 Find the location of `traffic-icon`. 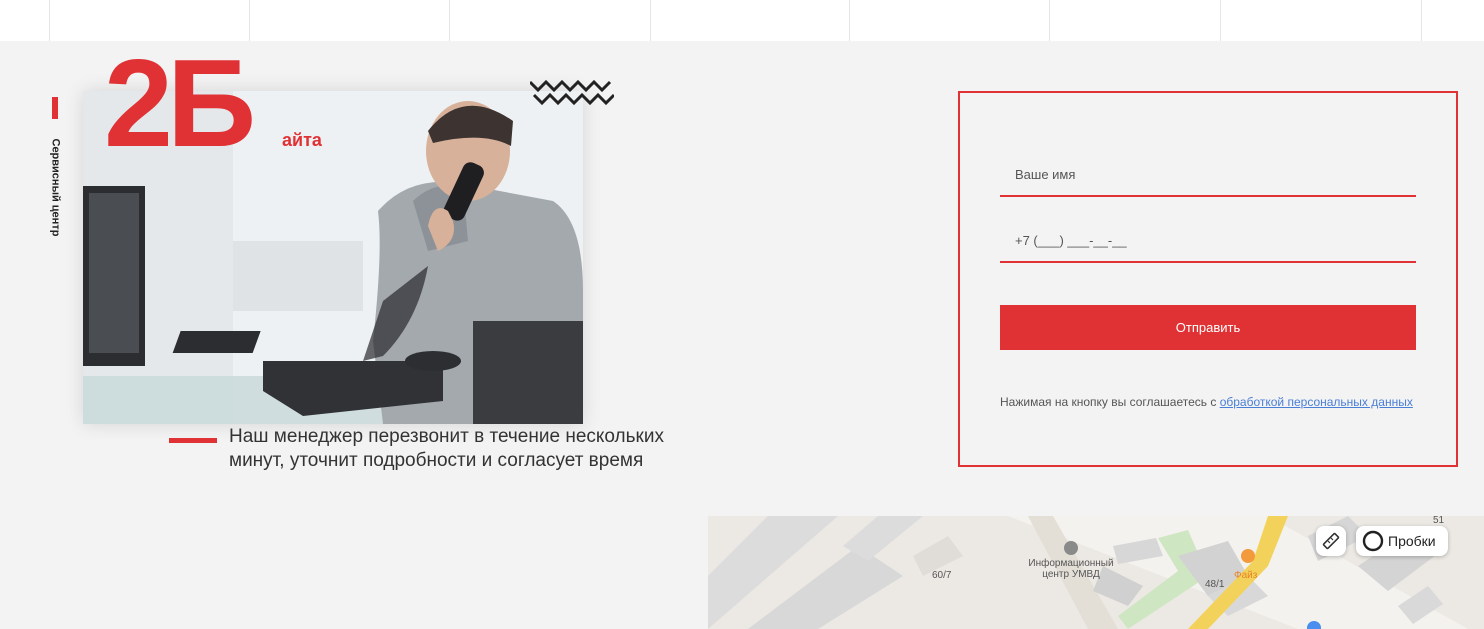

traffic-icon is located at coordinates (1373, 541).